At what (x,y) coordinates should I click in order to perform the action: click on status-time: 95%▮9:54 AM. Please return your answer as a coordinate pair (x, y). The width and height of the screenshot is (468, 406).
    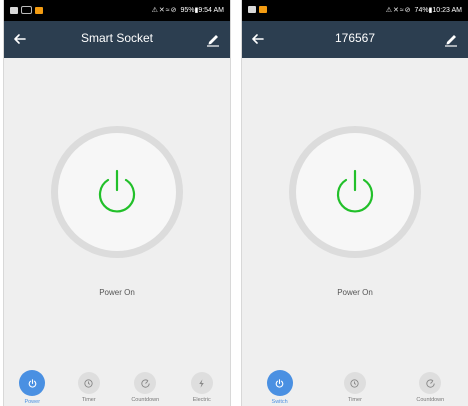
    Looking at the image, I should click on (202, 10).